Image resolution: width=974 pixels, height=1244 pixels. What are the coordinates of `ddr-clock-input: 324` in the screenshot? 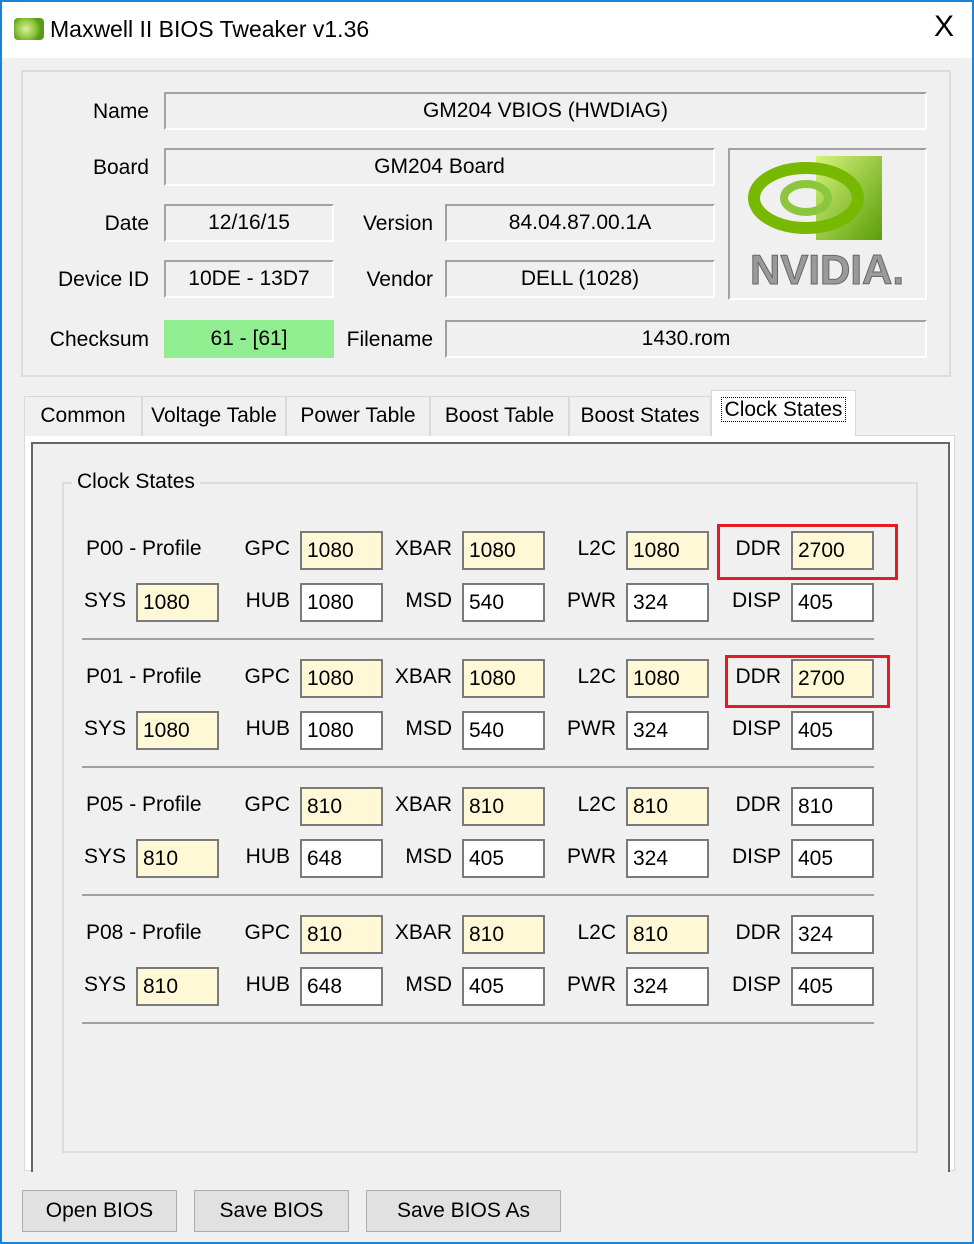 It's located at (832, 934).